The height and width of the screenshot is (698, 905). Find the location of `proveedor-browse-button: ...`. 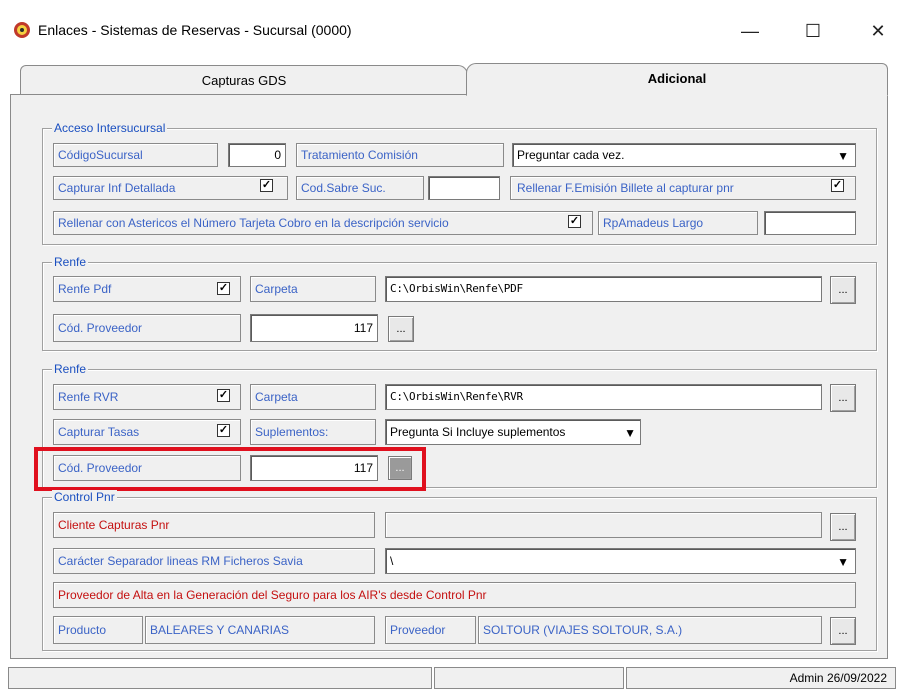

proveedor-browse-button: ... is located at coordinates (843, 631).